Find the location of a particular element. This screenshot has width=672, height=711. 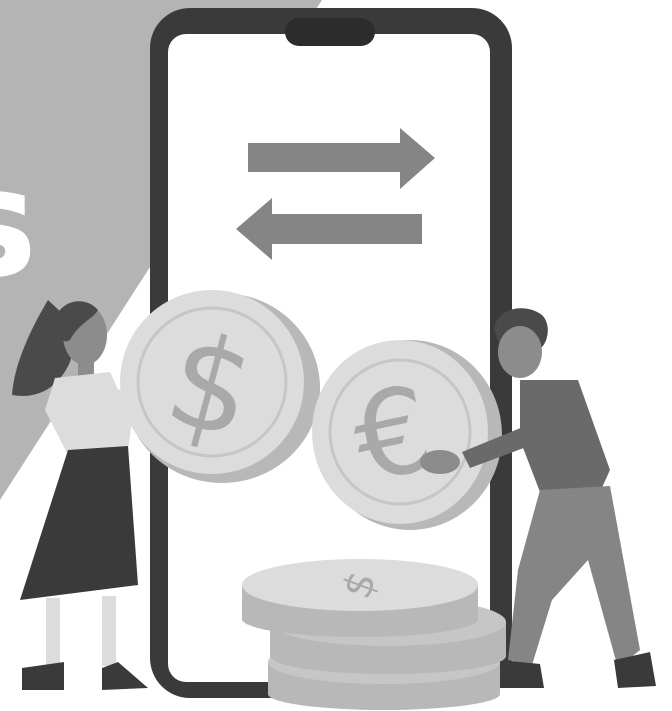

partial-heading-letter: s is located at coordinates (18, 224).